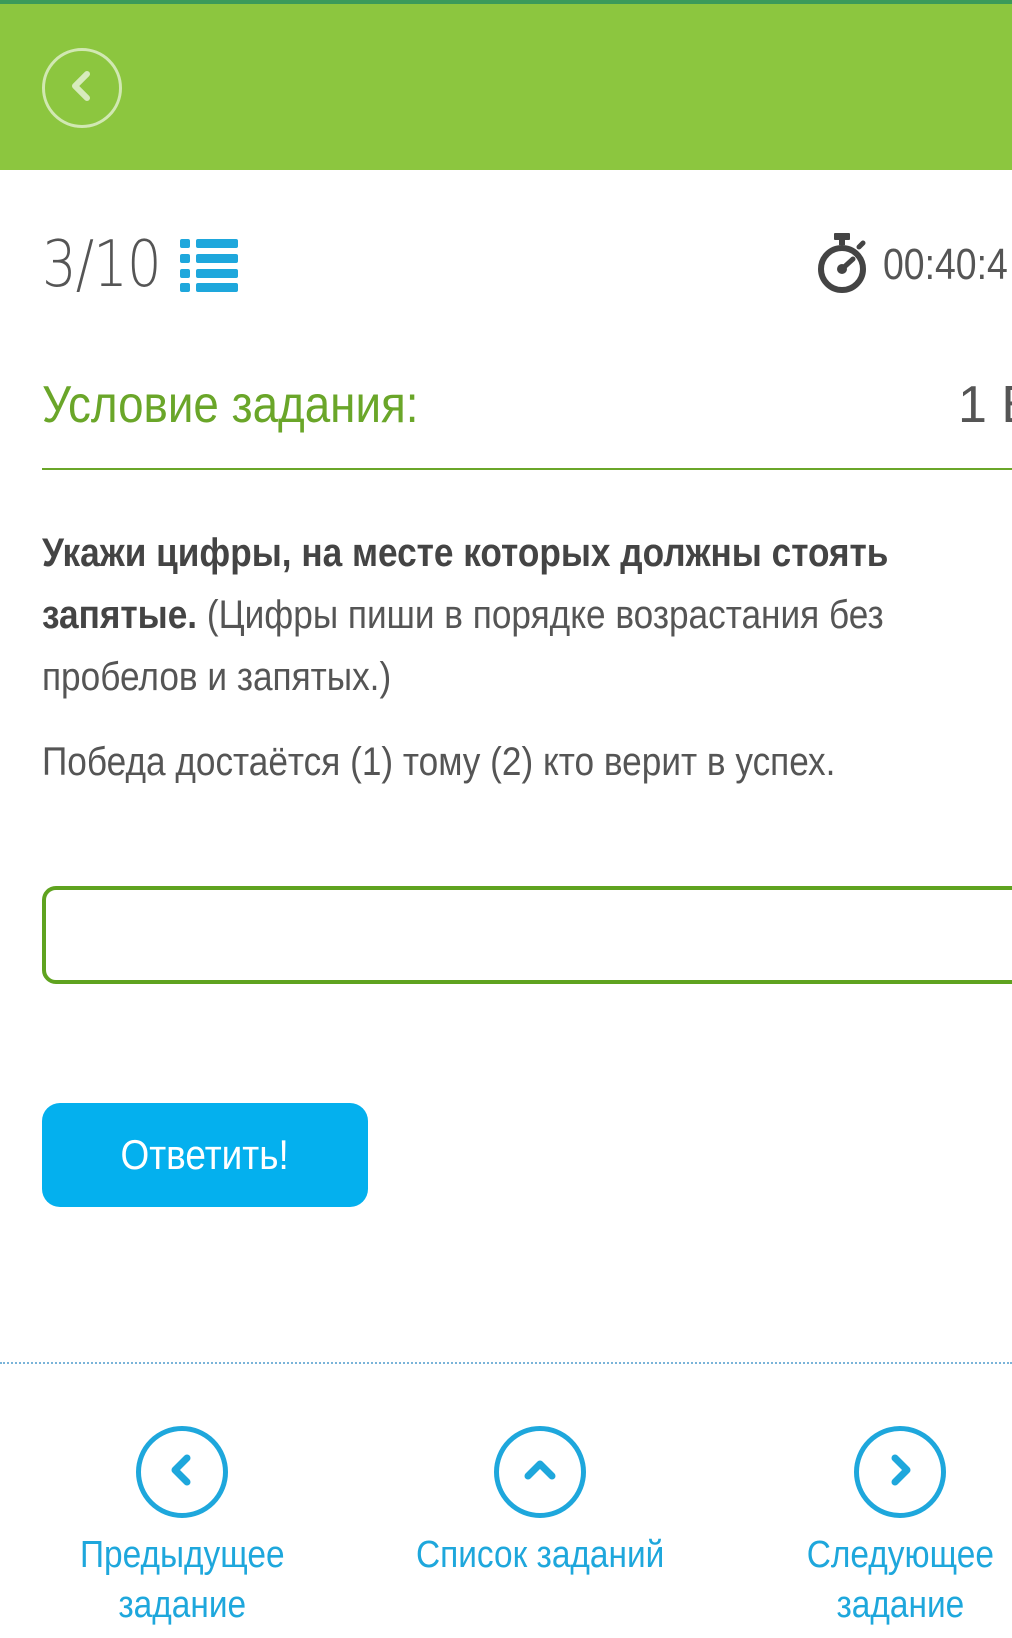  I want to click on timer-value: 00:40:4, so click(945, 264).